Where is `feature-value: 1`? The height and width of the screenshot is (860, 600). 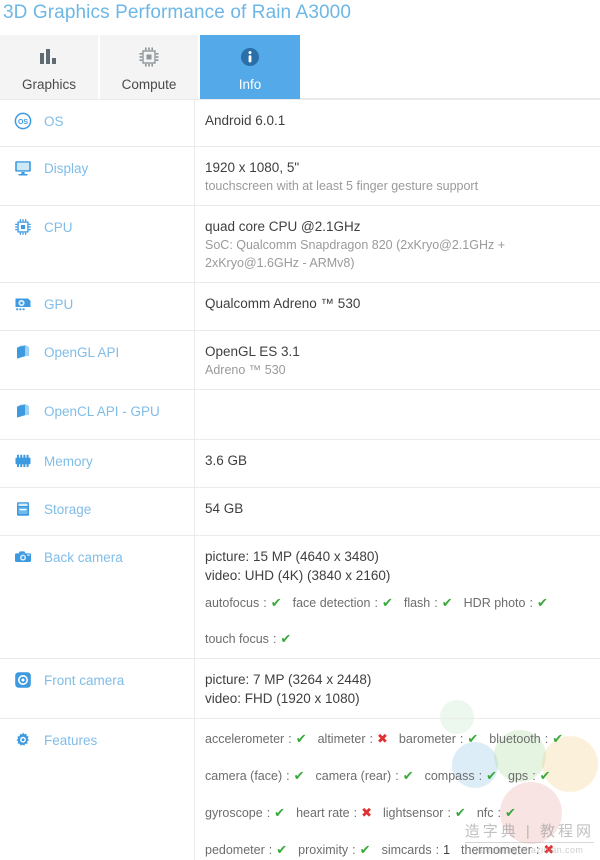 feature-value: 1 is located at coordinates (447, 850).